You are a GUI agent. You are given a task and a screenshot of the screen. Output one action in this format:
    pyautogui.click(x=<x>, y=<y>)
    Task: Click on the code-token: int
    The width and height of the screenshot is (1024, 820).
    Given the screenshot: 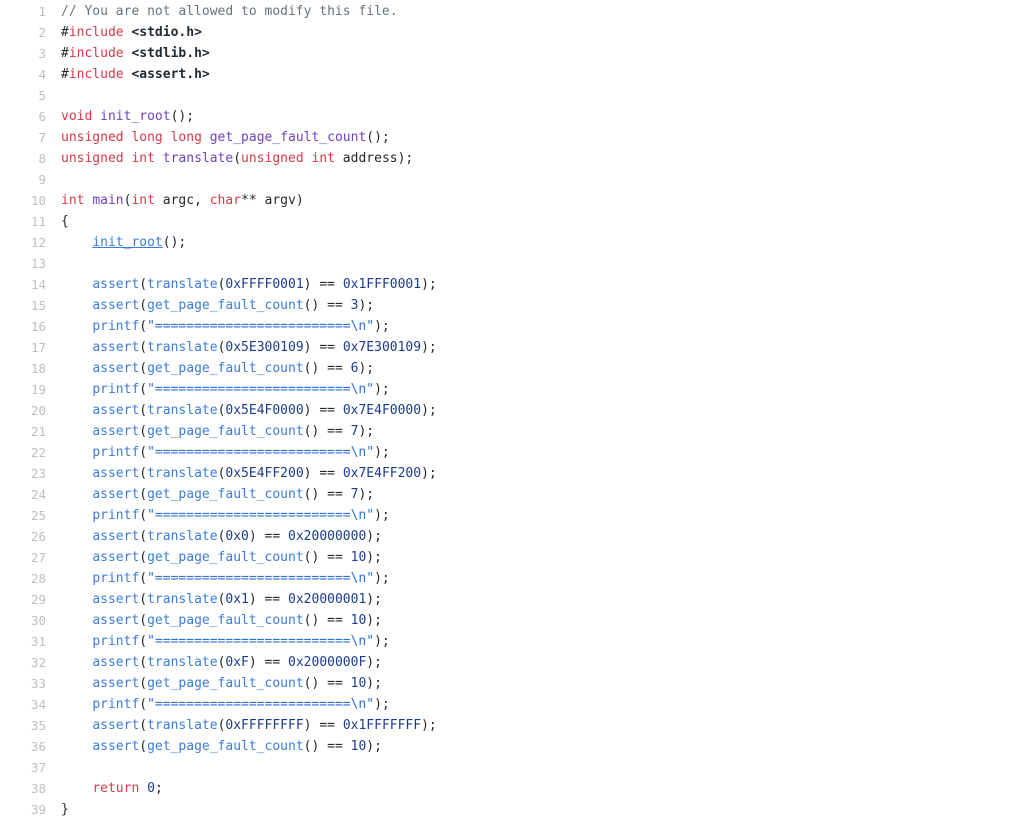 What is the action you would take?
    pyautogui.click(x=323, y=158)
    